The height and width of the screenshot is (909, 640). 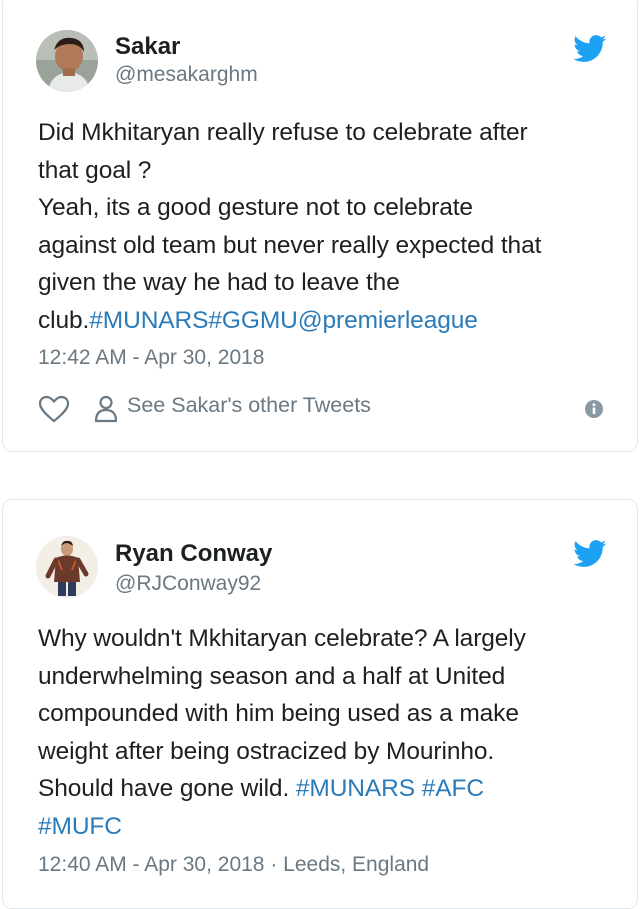 What do you see at coordinates (453, 788) in the screenshot?
I see `hashtag-link: #AFC` at bounding box center [453, 788].